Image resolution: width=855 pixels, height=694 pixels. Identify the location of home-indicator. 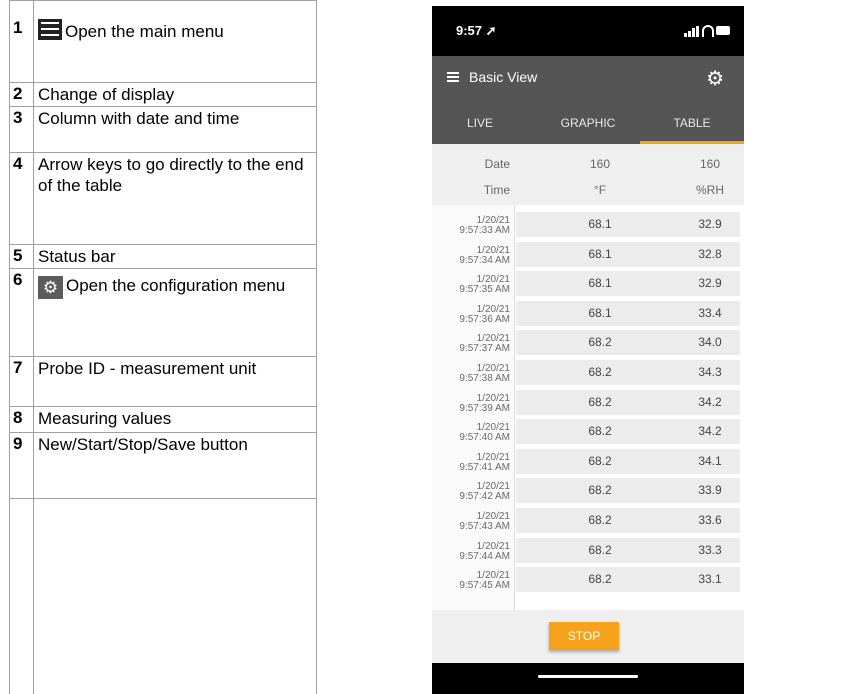
(588, 676).